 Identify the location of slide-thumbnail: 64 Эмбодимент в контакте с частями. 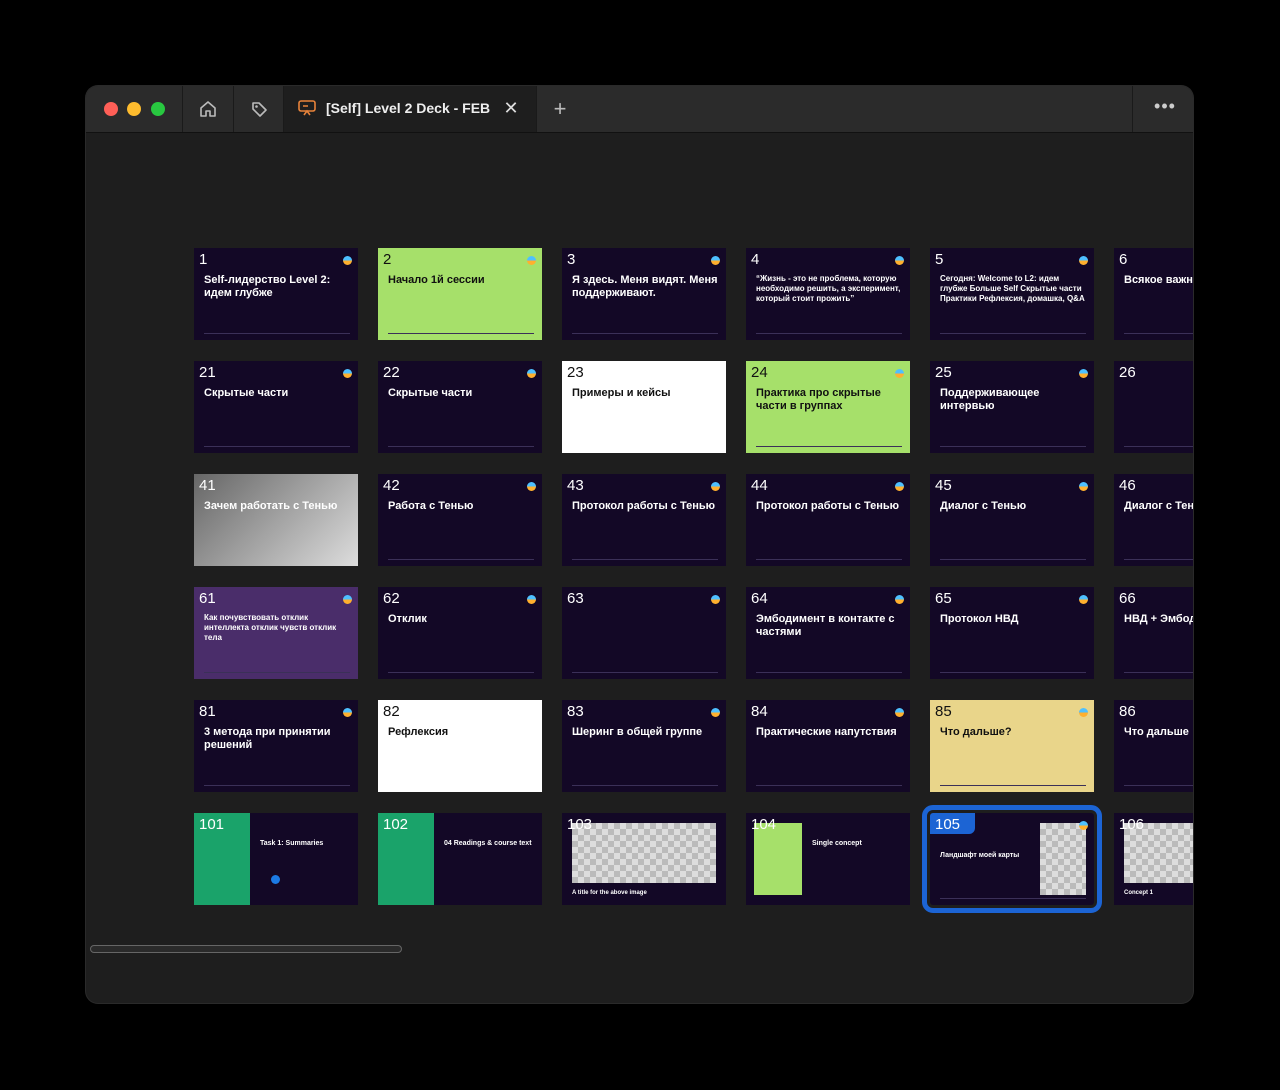
(828, 633).